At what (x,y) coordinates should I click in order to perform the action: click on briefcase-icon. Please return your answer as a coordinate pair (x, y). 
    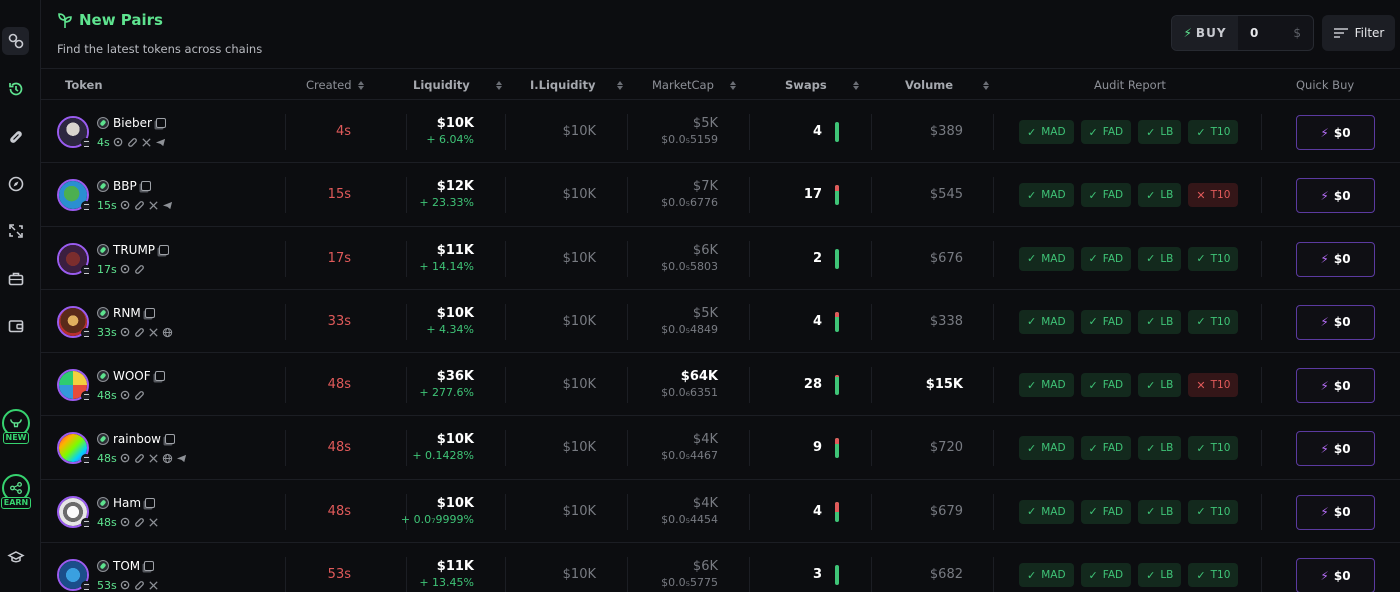
    Looking at the image, I should click on (15, 279).